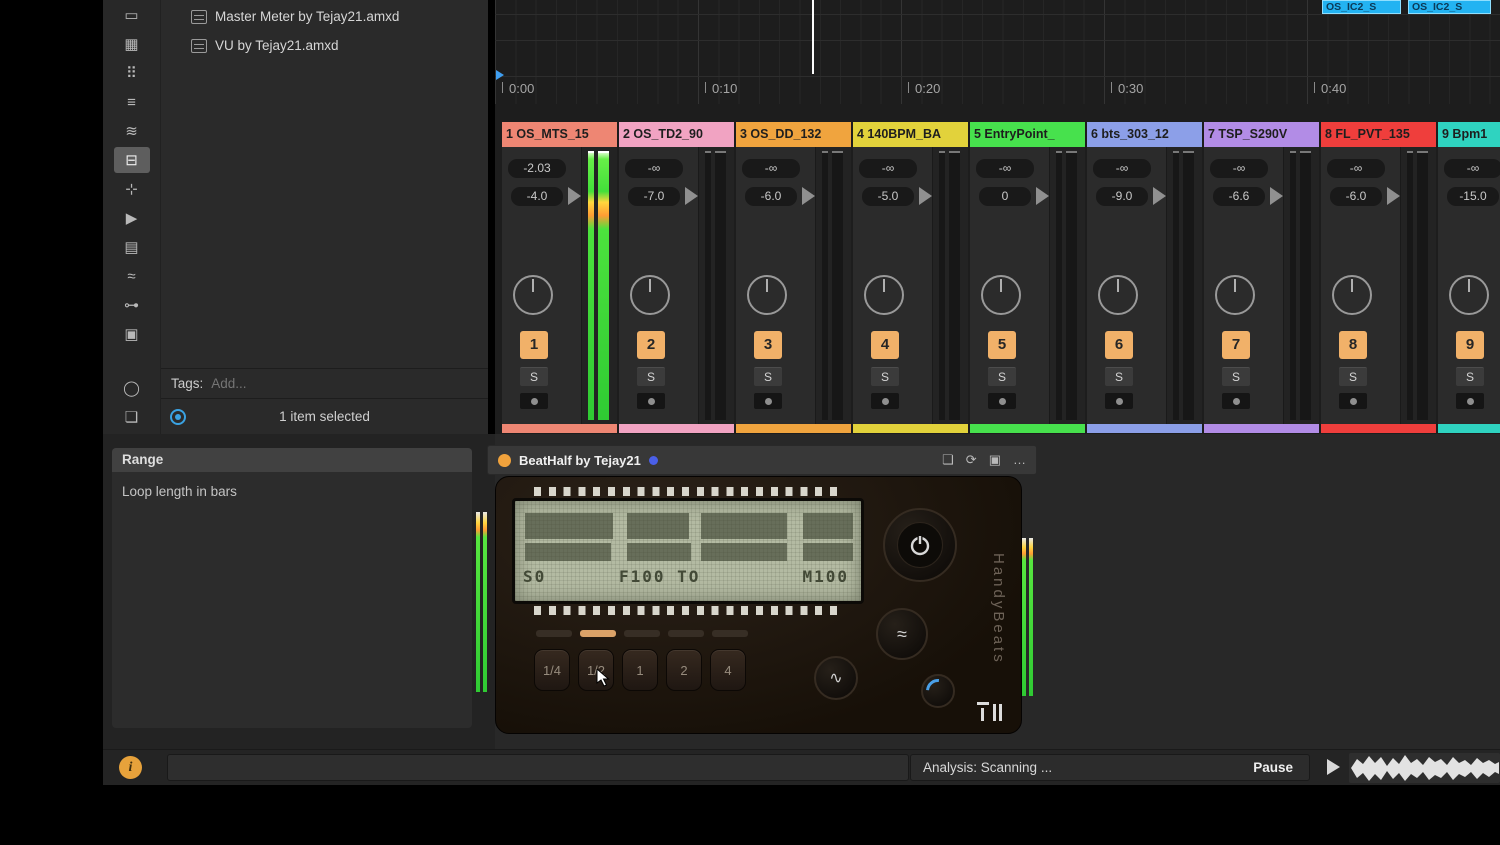  What do you see at coordinates (793, 134) in the screenshot?
I see `track-title: 3 OS_DD_132` at bounding box center [793, 134].